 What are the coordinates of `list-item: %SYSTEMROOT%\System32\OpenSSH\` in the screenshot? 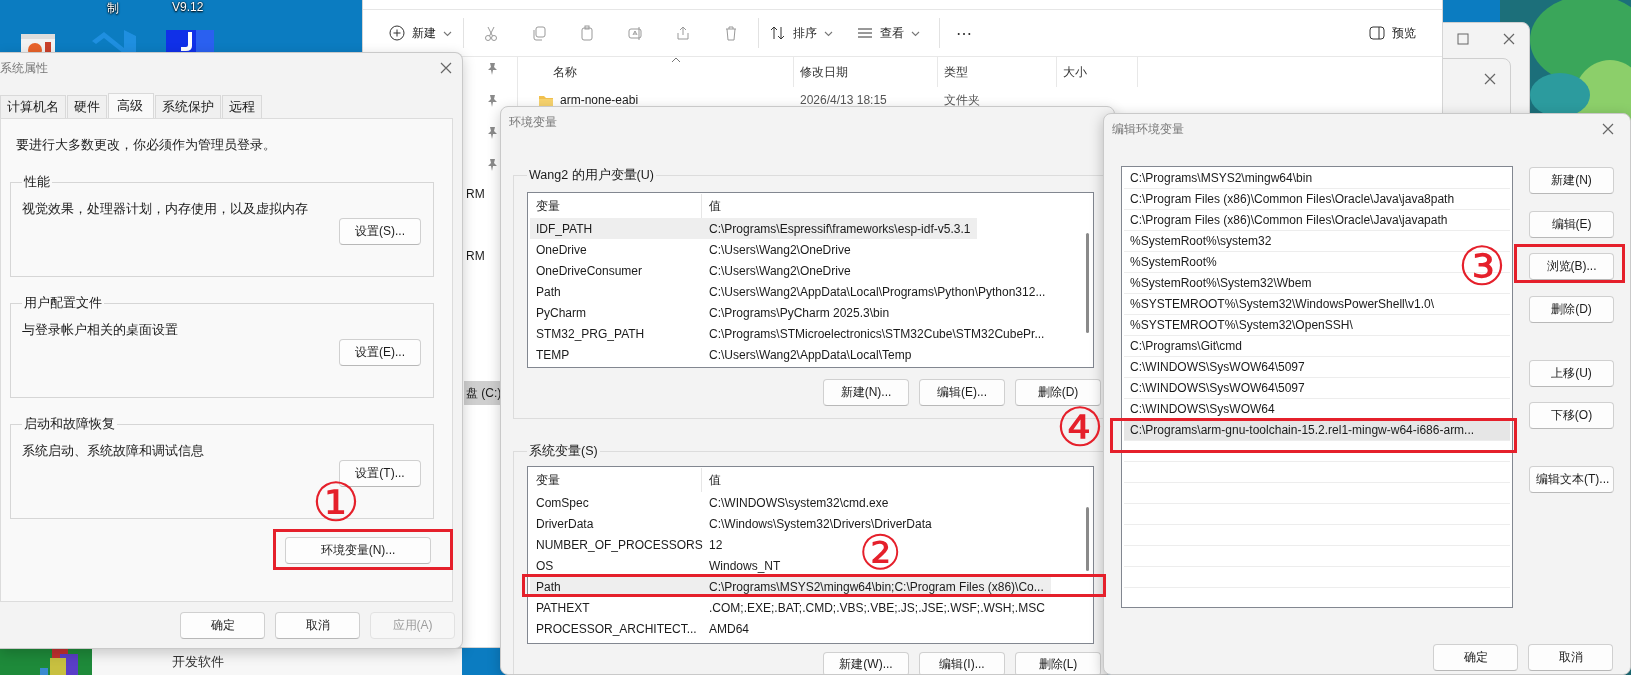 It's located at (1317, 325).